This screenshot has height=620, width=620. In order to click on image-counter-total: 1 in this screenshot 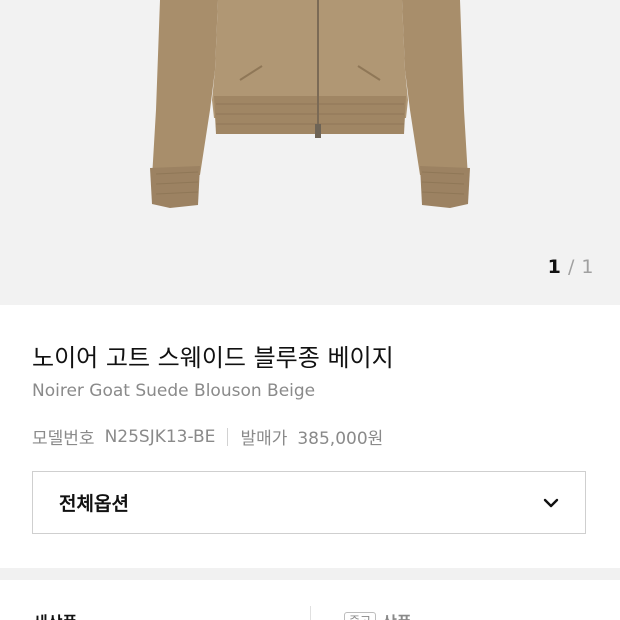, I will do `click(587, 267)`.